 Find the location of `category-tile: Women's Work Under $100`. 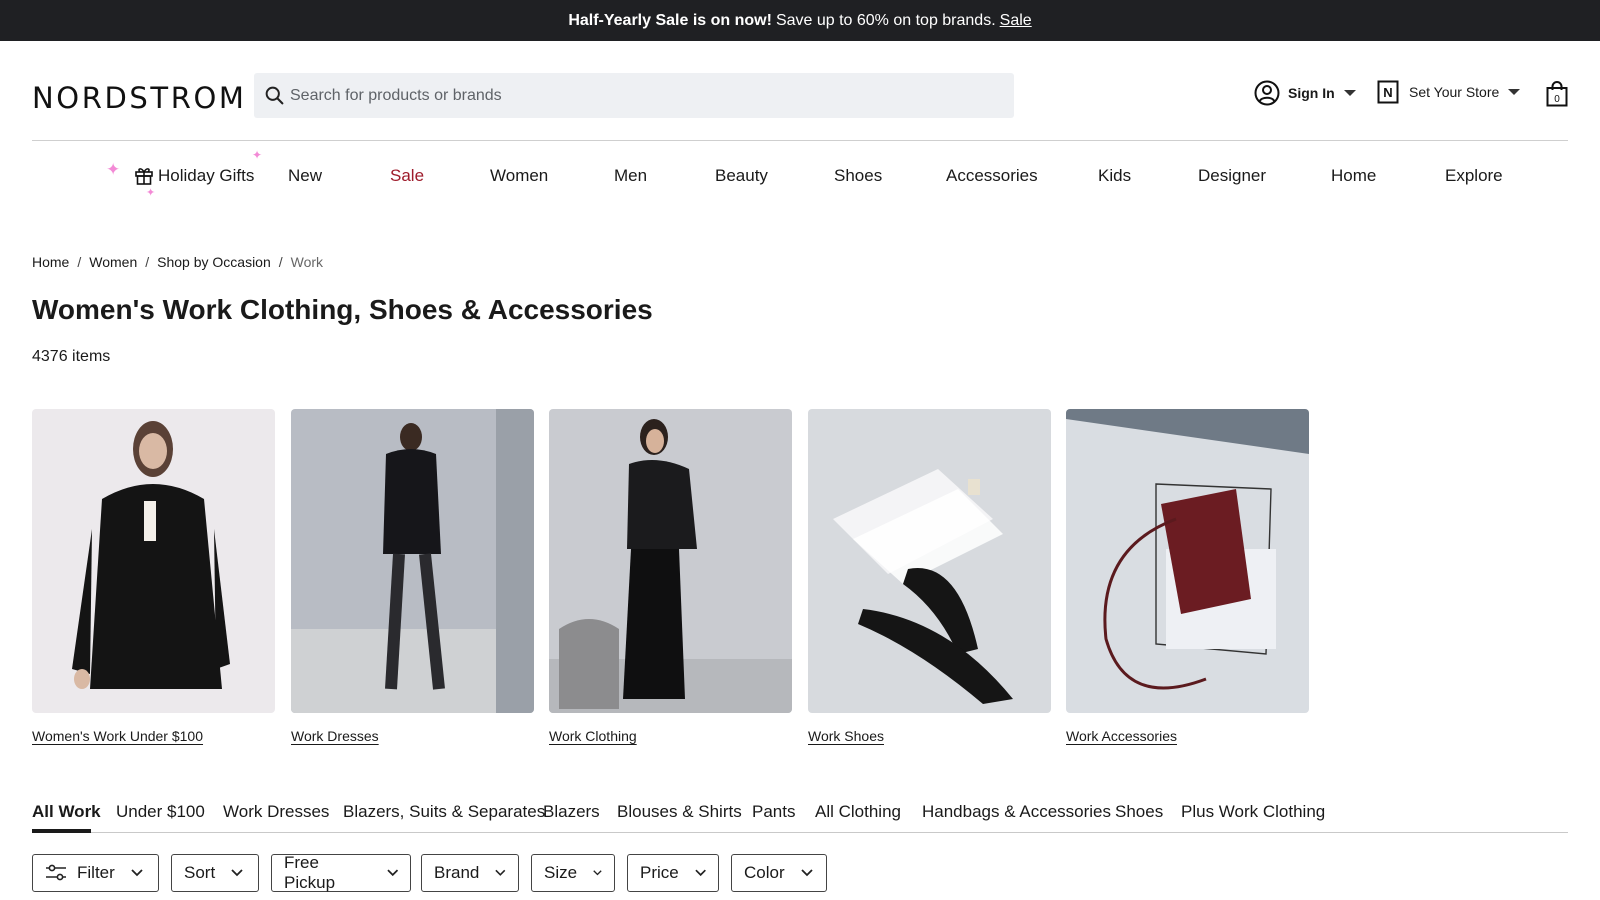

category-tile: Women's Work Under $100 is located at coordinates (153, 577).